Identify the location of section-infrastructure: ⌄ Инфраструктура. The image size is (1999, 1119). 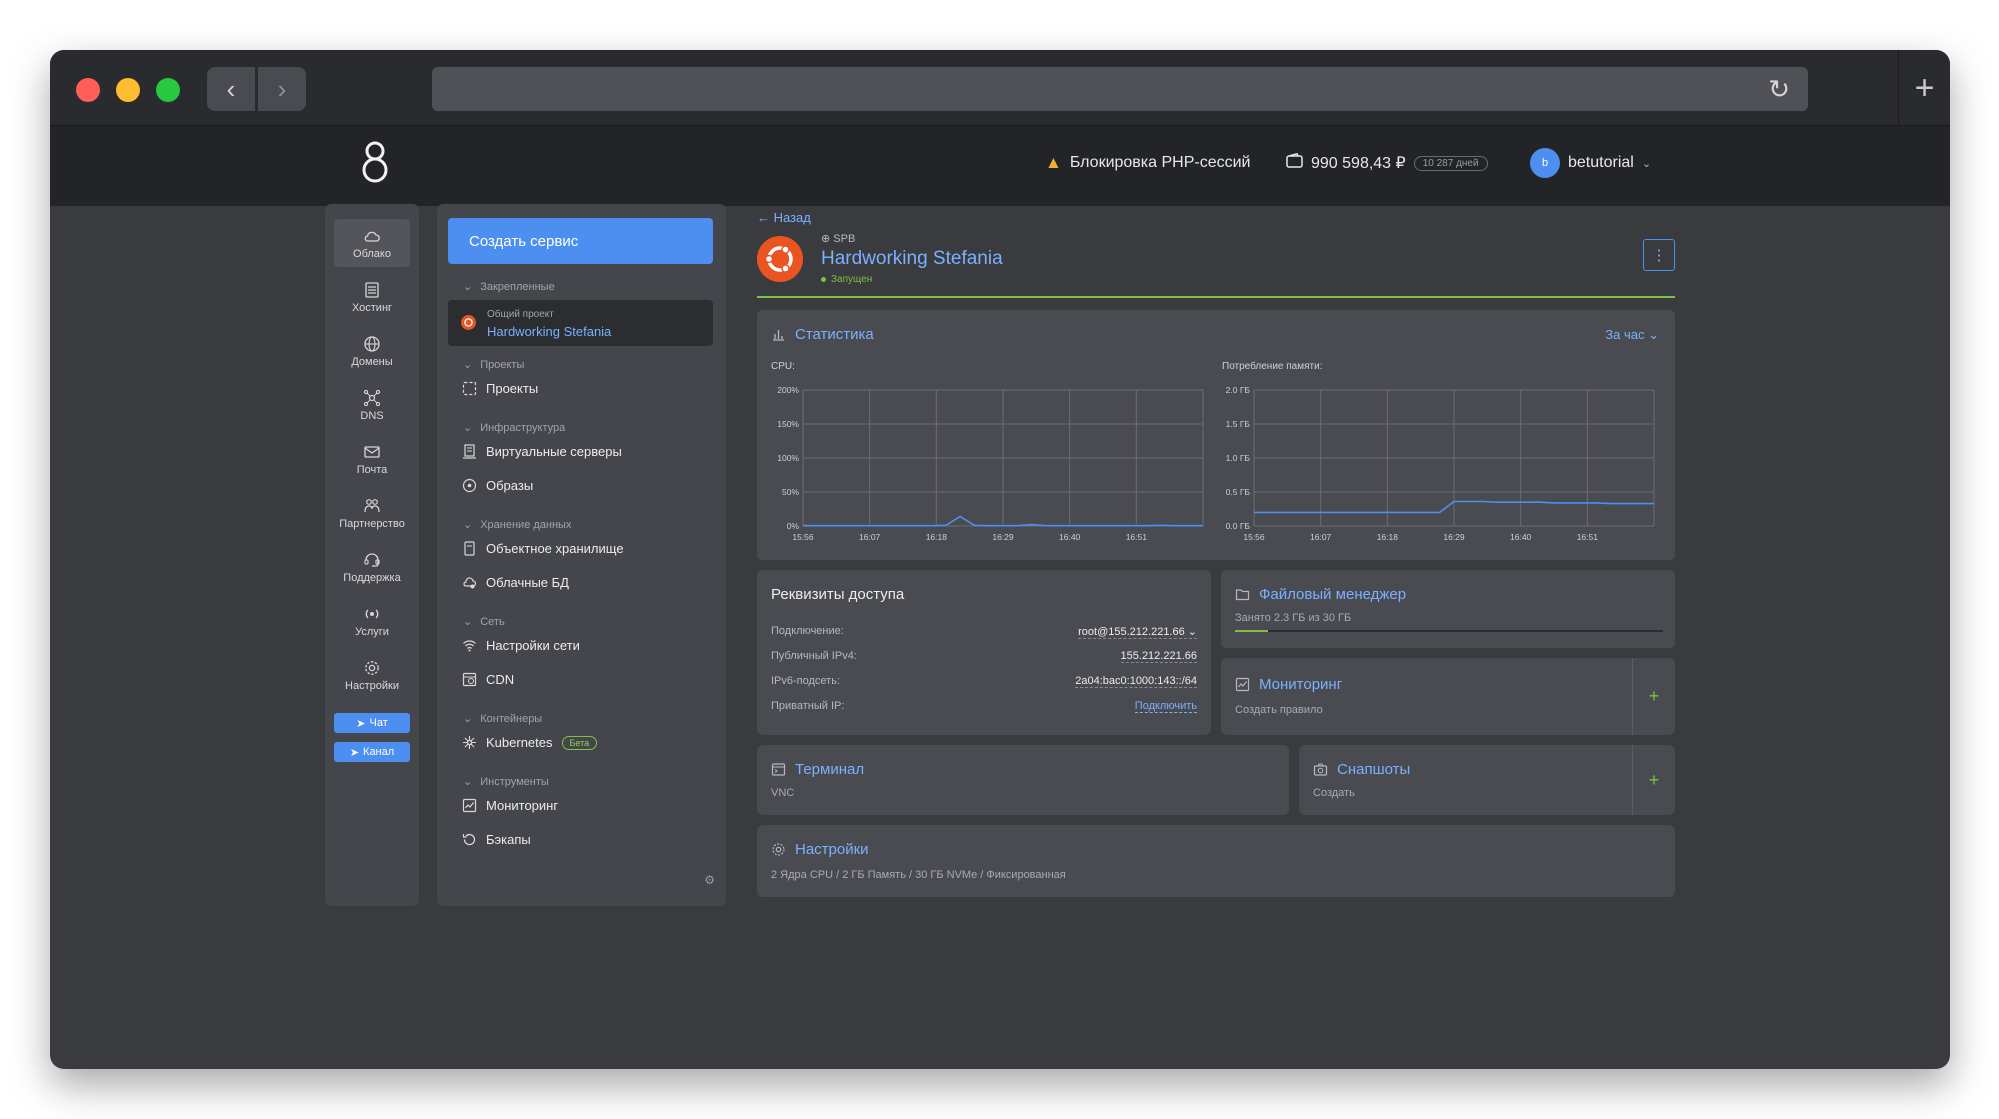
(514, 428).